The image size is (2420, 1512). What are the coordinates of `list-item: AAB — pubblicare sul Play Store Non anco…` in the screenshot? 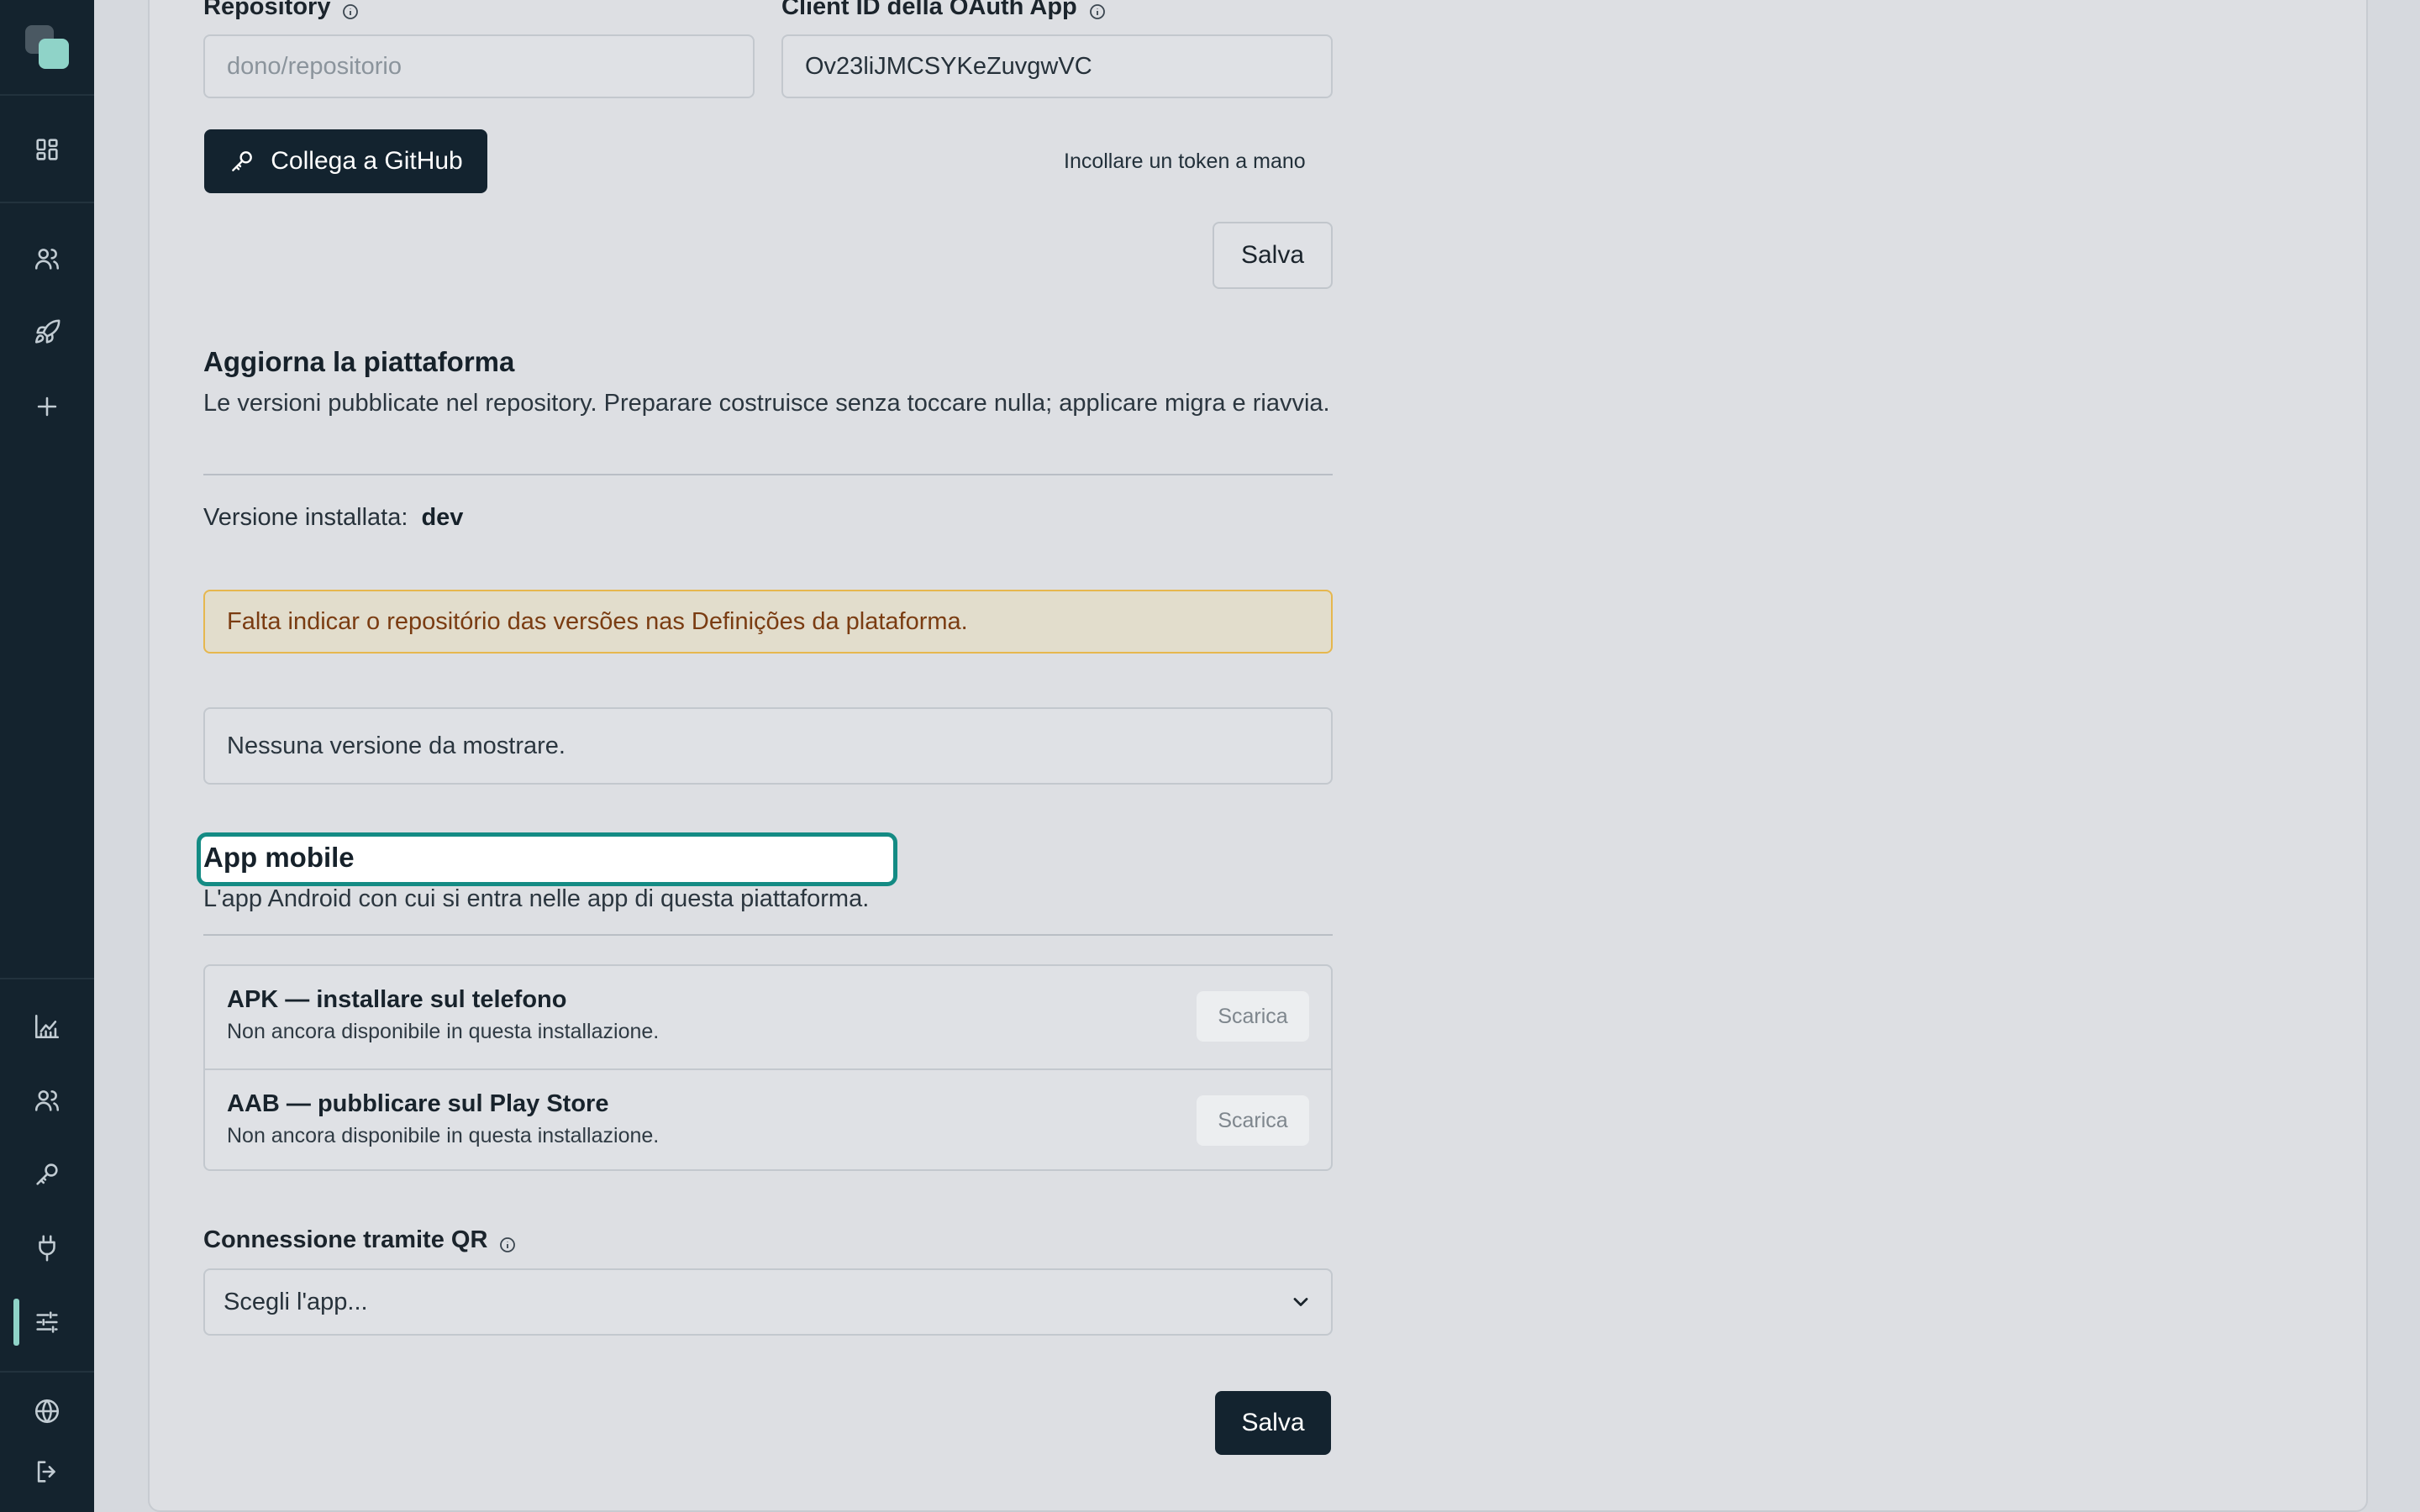 It's located at (768, 1119).